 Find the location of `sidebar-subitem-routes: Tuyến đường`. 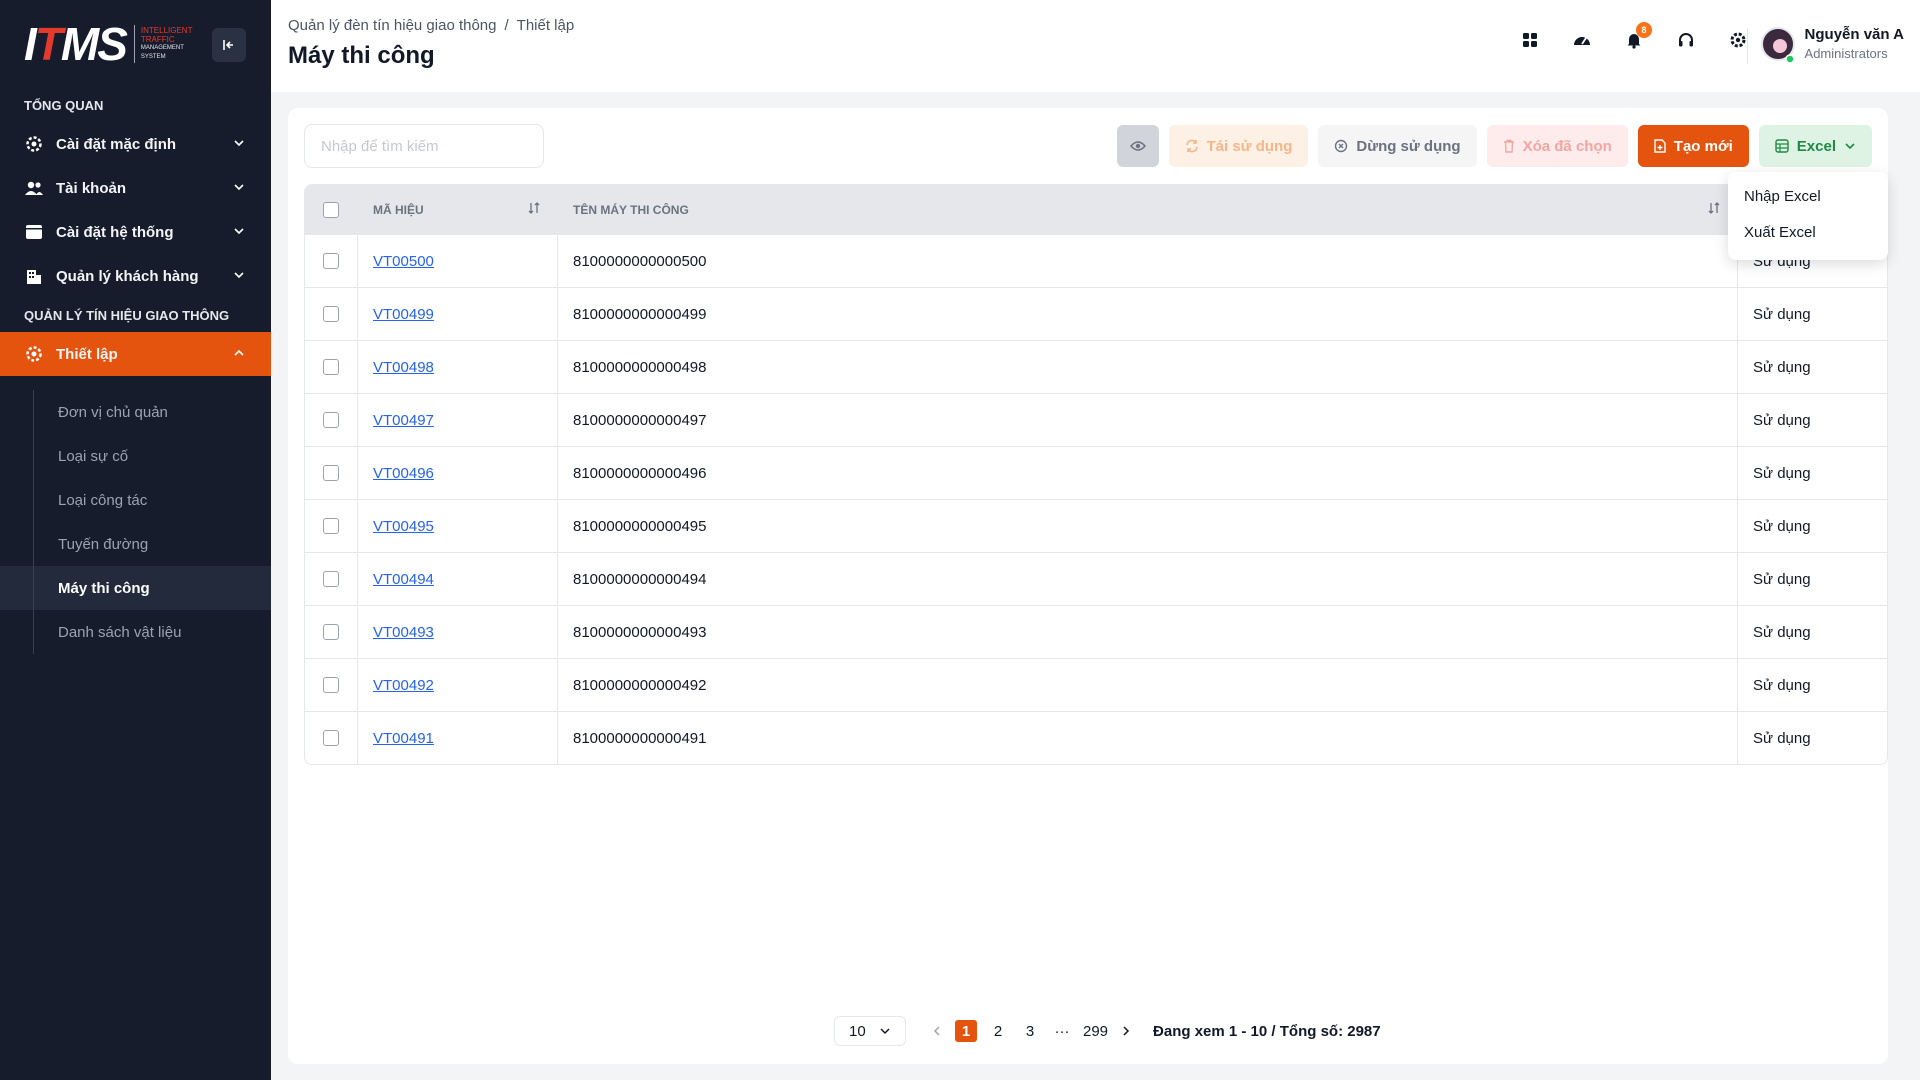

sidebar-subitem-routes: Tuyến đường is located at coordinates (135, 544).